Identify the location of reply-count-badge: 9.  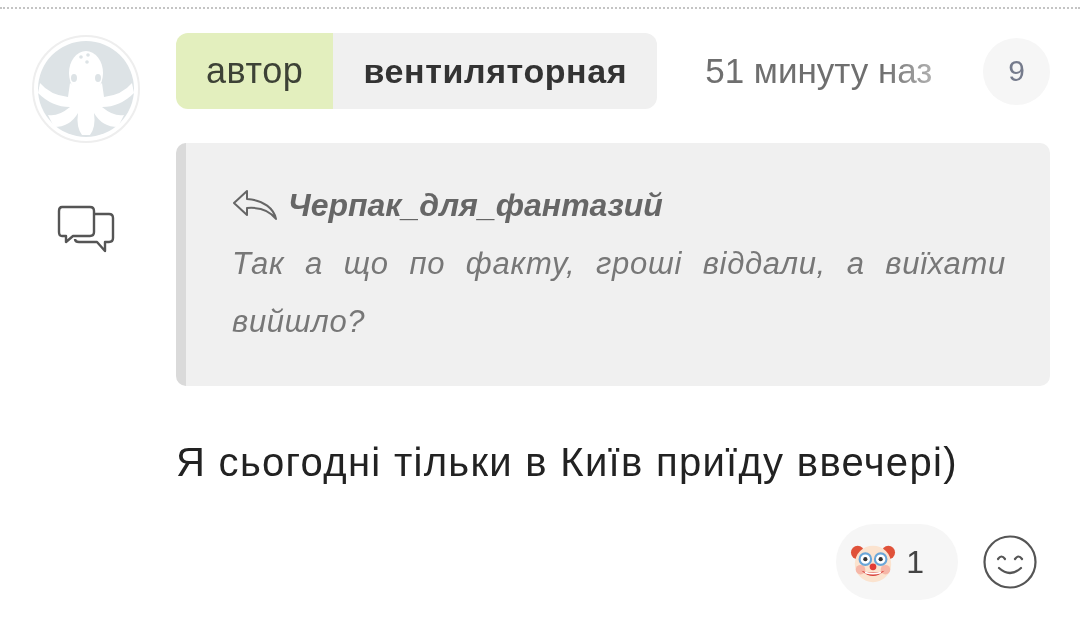
(1016, 71).